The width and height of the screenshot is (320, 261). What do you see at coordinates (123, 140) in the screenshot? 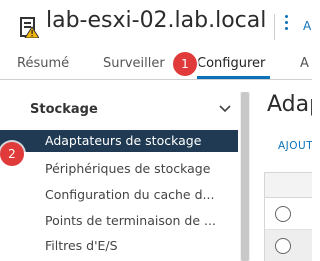
I see `sidebar-item-label: Adaptateurs de stockage` at bounding box center [123, 140].